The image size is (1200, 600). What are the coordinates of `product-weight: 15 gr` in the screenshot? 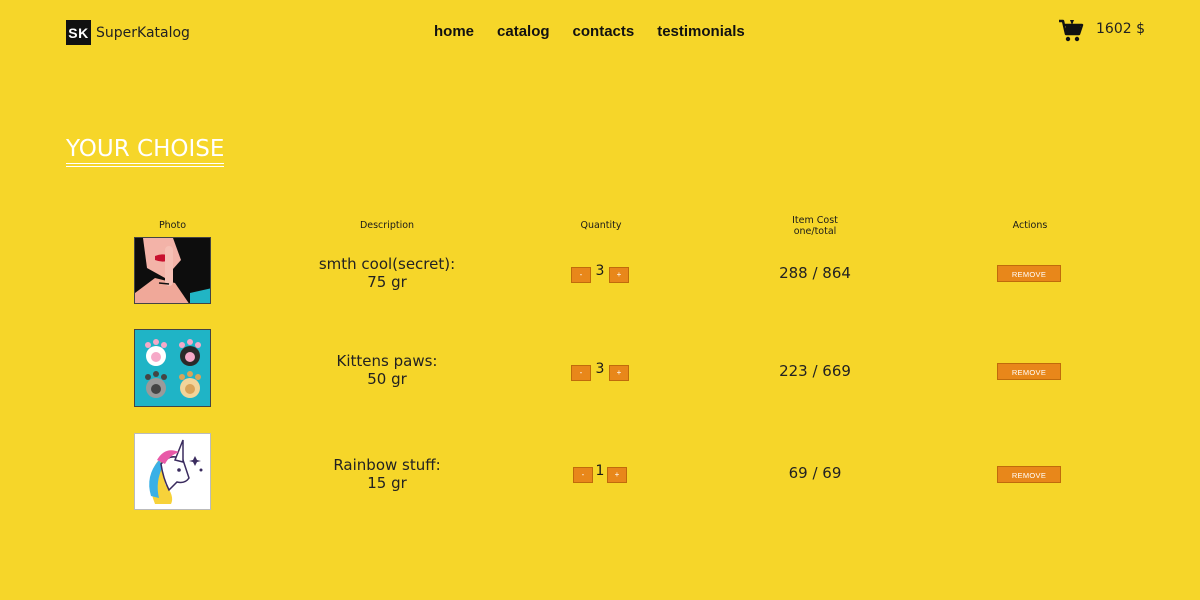 It's located at (387, 483).